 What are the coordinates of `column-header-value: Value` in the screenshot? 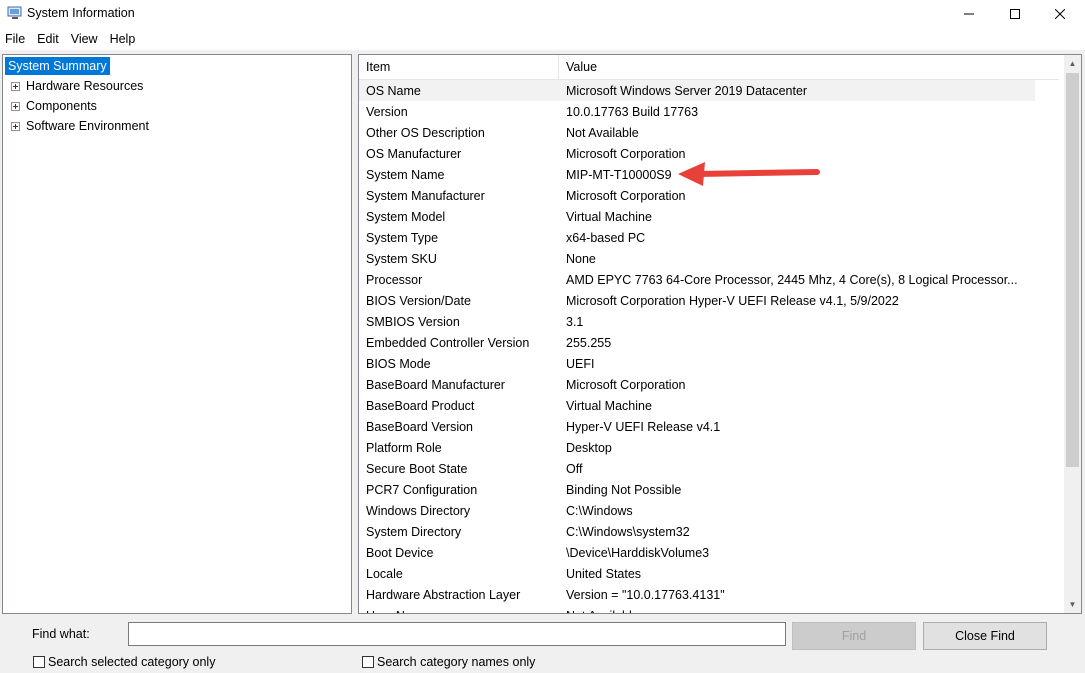 It's located at (797, 67).